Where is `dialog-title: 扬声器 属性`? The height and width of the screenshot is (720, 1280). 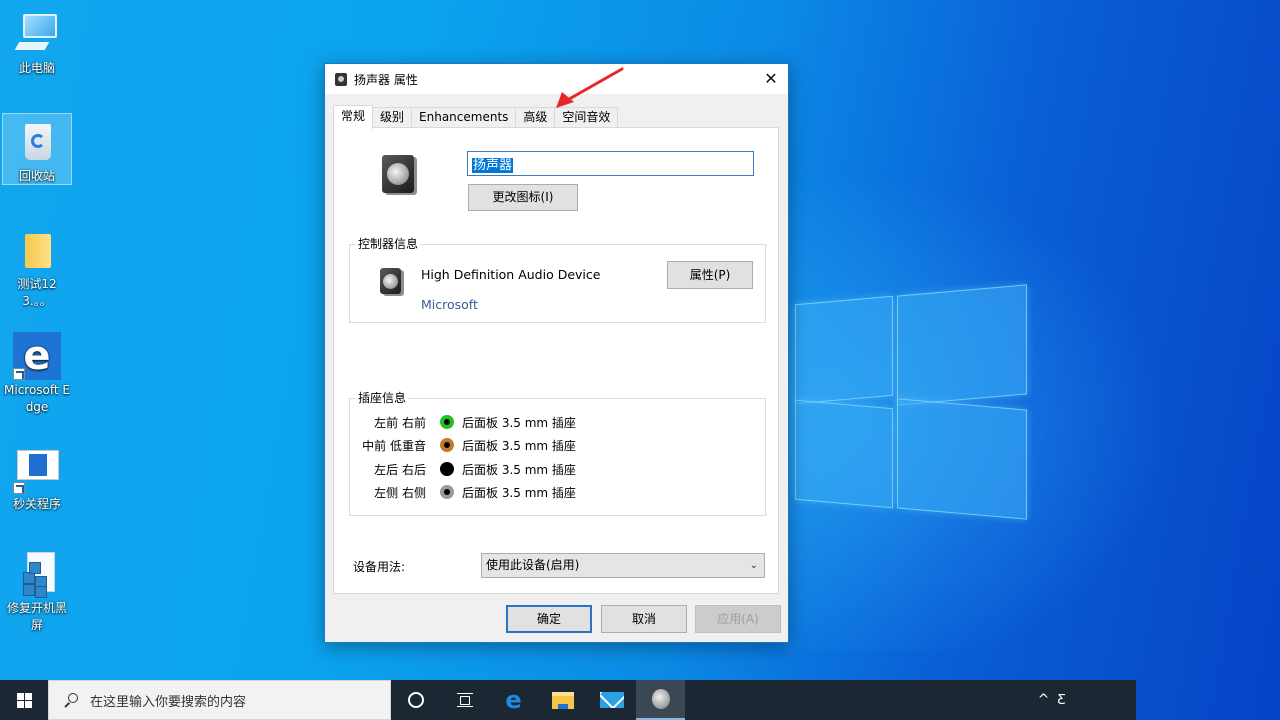
dialog-title: 扬声器 属性 is located at coordinates (386, 79).